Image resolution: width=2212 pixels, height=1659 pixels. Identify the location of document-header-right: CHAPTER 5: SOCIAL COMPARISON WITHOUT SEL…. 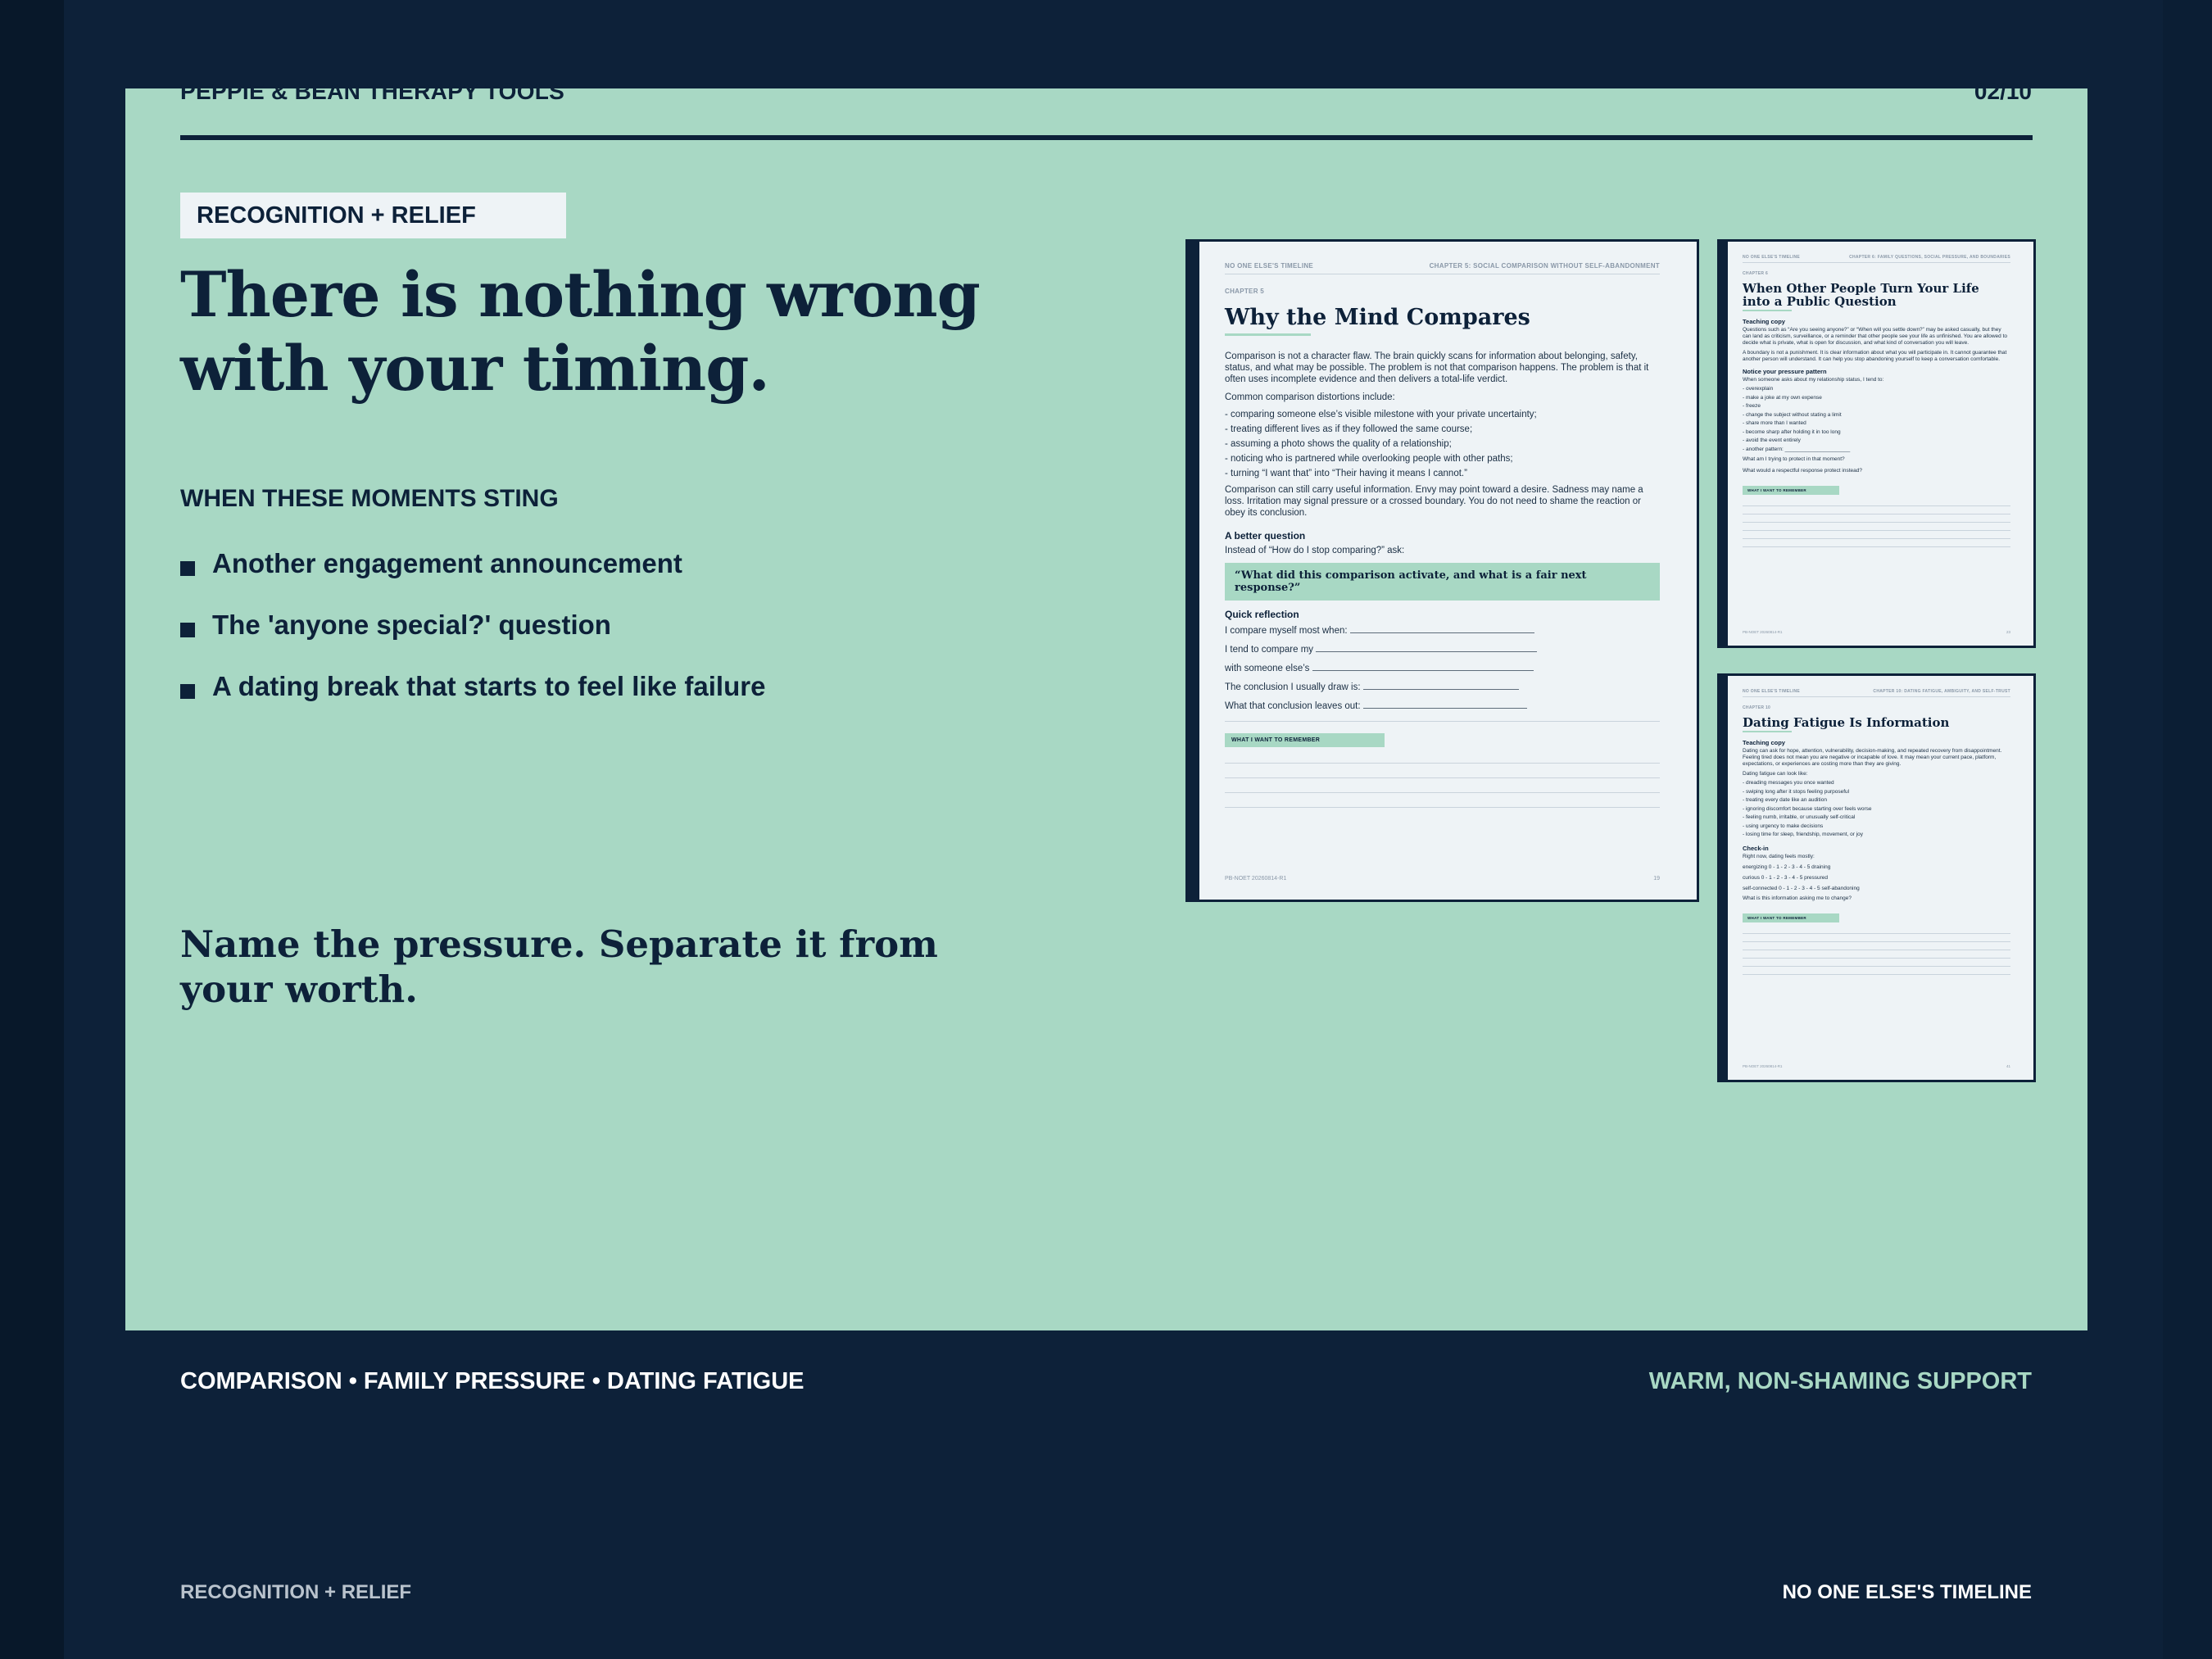
(1544, 266).